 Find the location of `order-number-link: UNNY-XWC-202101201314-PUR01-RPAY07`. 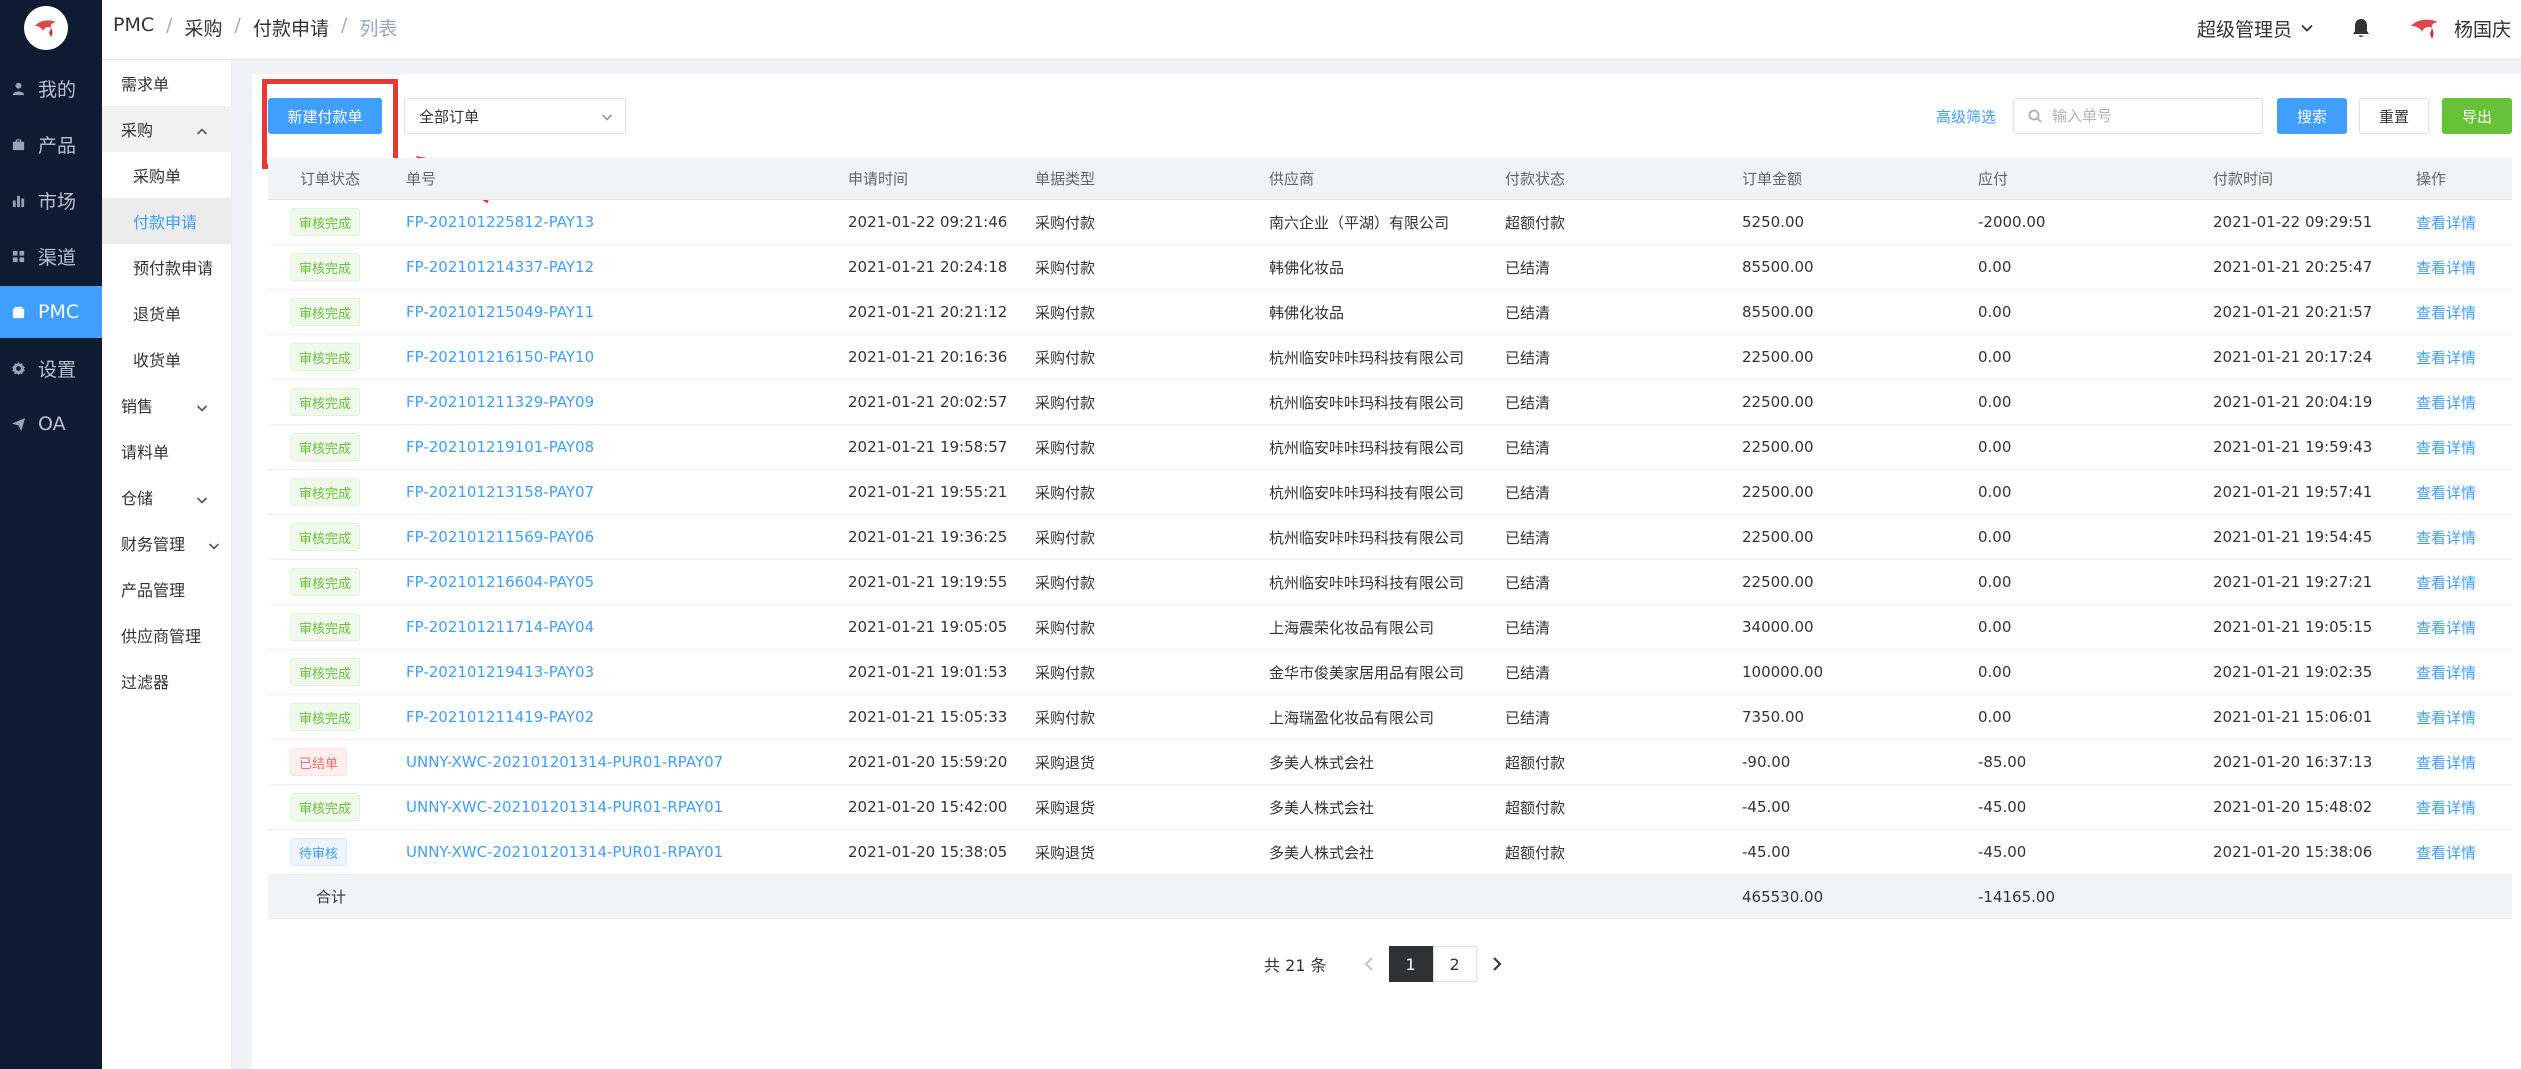

order-number-link: UNNY-XWC-202101201314-PUR01-RPAY07 is located at coordinates (564, 762).